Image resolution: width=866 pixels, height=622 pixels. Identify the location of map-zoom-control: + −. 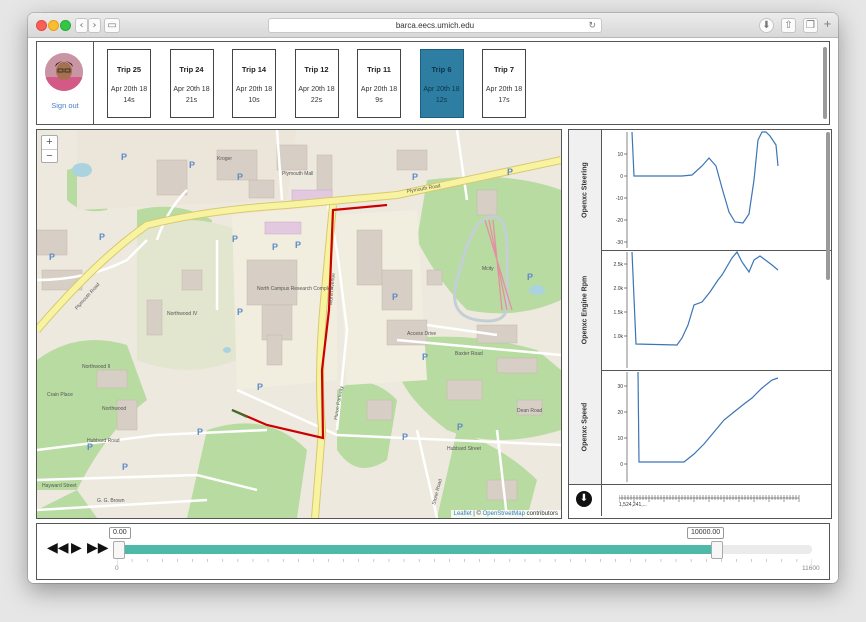
(49, 149).